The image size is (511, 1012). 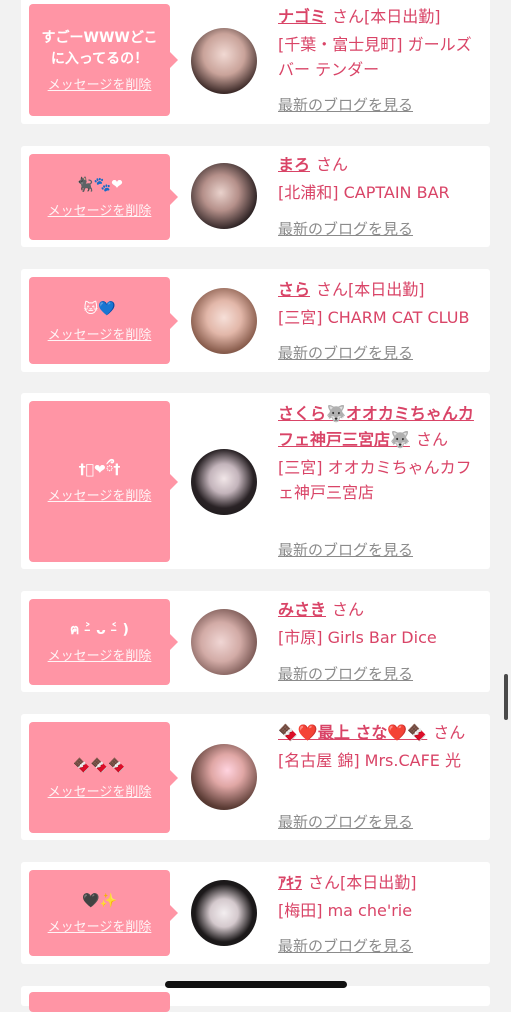 I want to click on shop-name: [三宮] オオカミちゃんカフェ神戸三宮店, so click(x=375, y=480).